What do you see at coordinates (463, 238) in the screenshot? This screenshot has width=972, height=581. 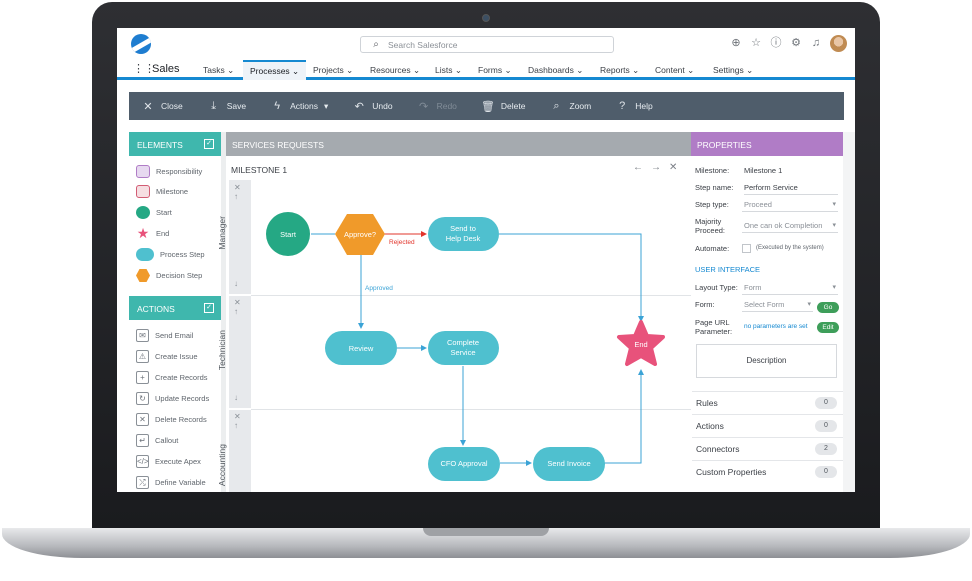 I see `node-send-help-label-2: Help Desk` at bounding box center [463, 238].